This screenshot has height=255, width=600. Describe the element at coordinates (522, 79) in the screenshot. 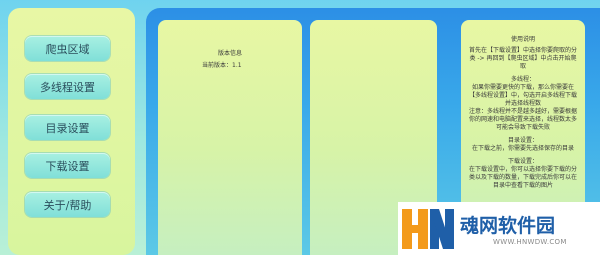

I see `help-heading-multithread: 多线程：` at that location.